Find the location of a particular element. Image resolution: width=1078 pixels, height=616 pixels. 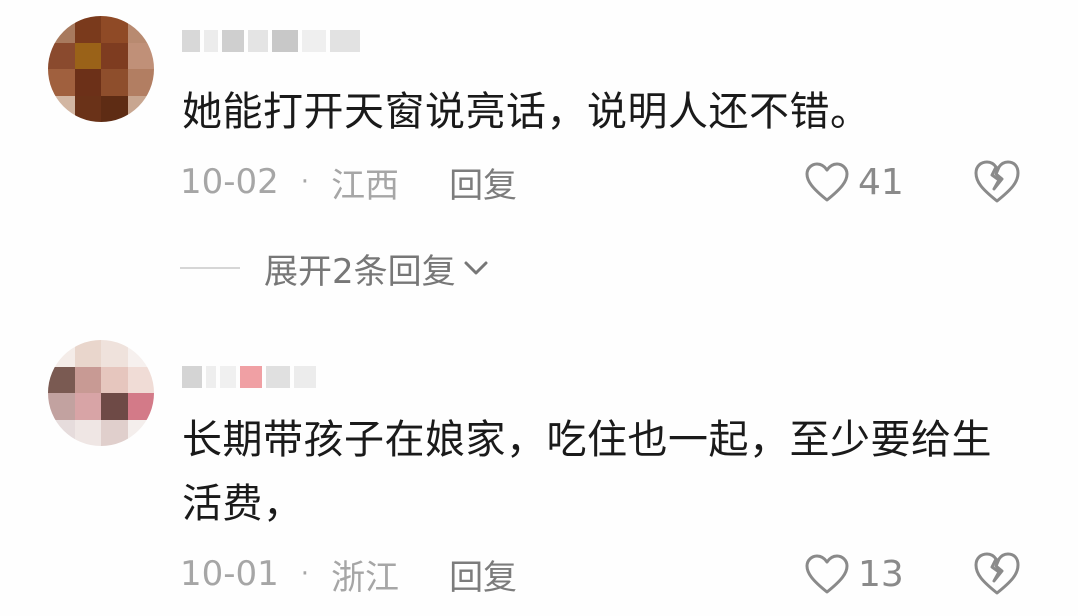

comment-text: 她能打开天窗说亮话，说明人还不错。 is located at coordinates (526, 112).